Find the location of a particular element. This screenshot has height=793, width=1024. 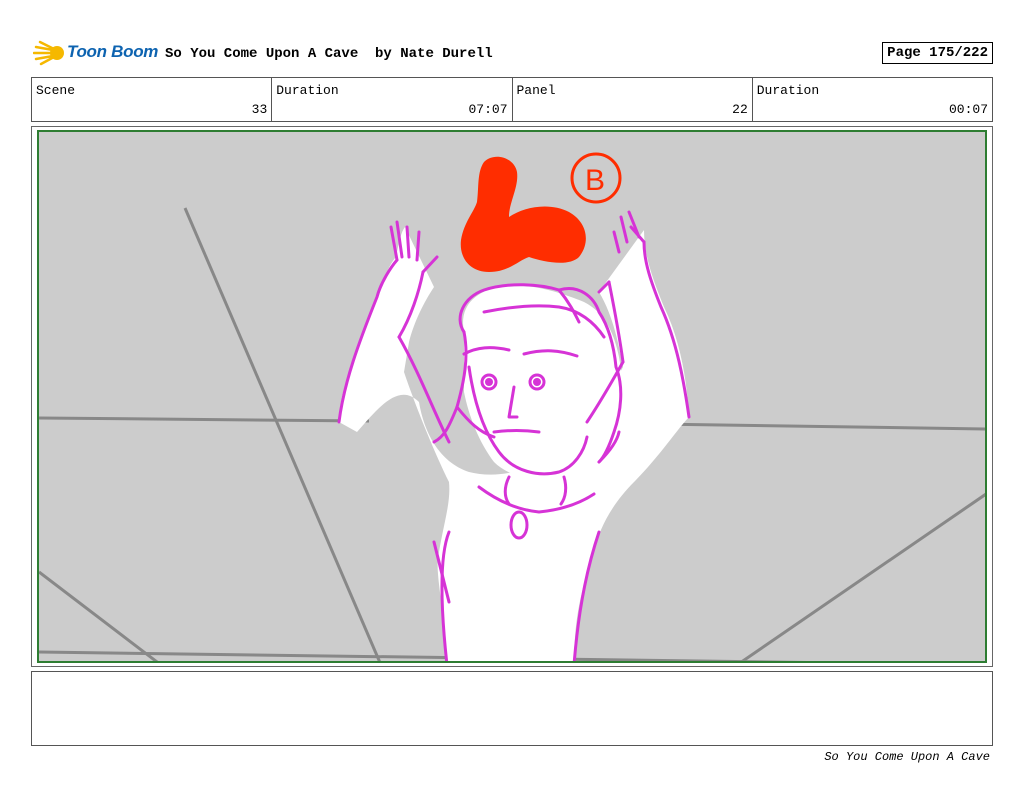

scene-label: Scene is located at coordinates (56, 90).